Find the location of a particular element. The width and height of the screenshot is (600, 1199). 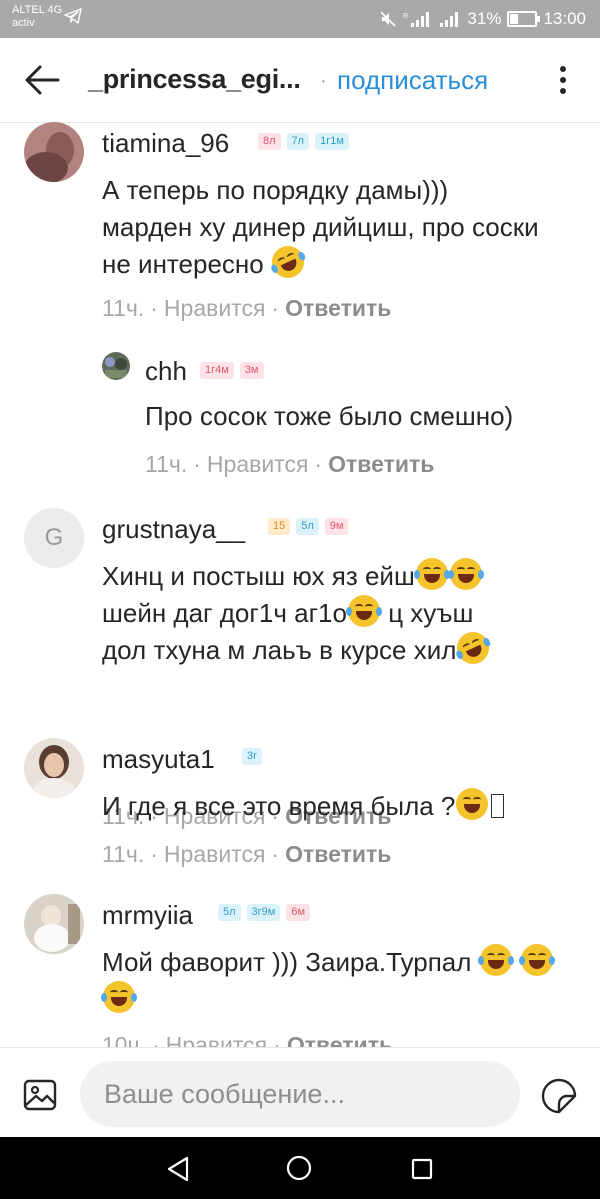

badge: 9м is located at coordinates (336, 526).